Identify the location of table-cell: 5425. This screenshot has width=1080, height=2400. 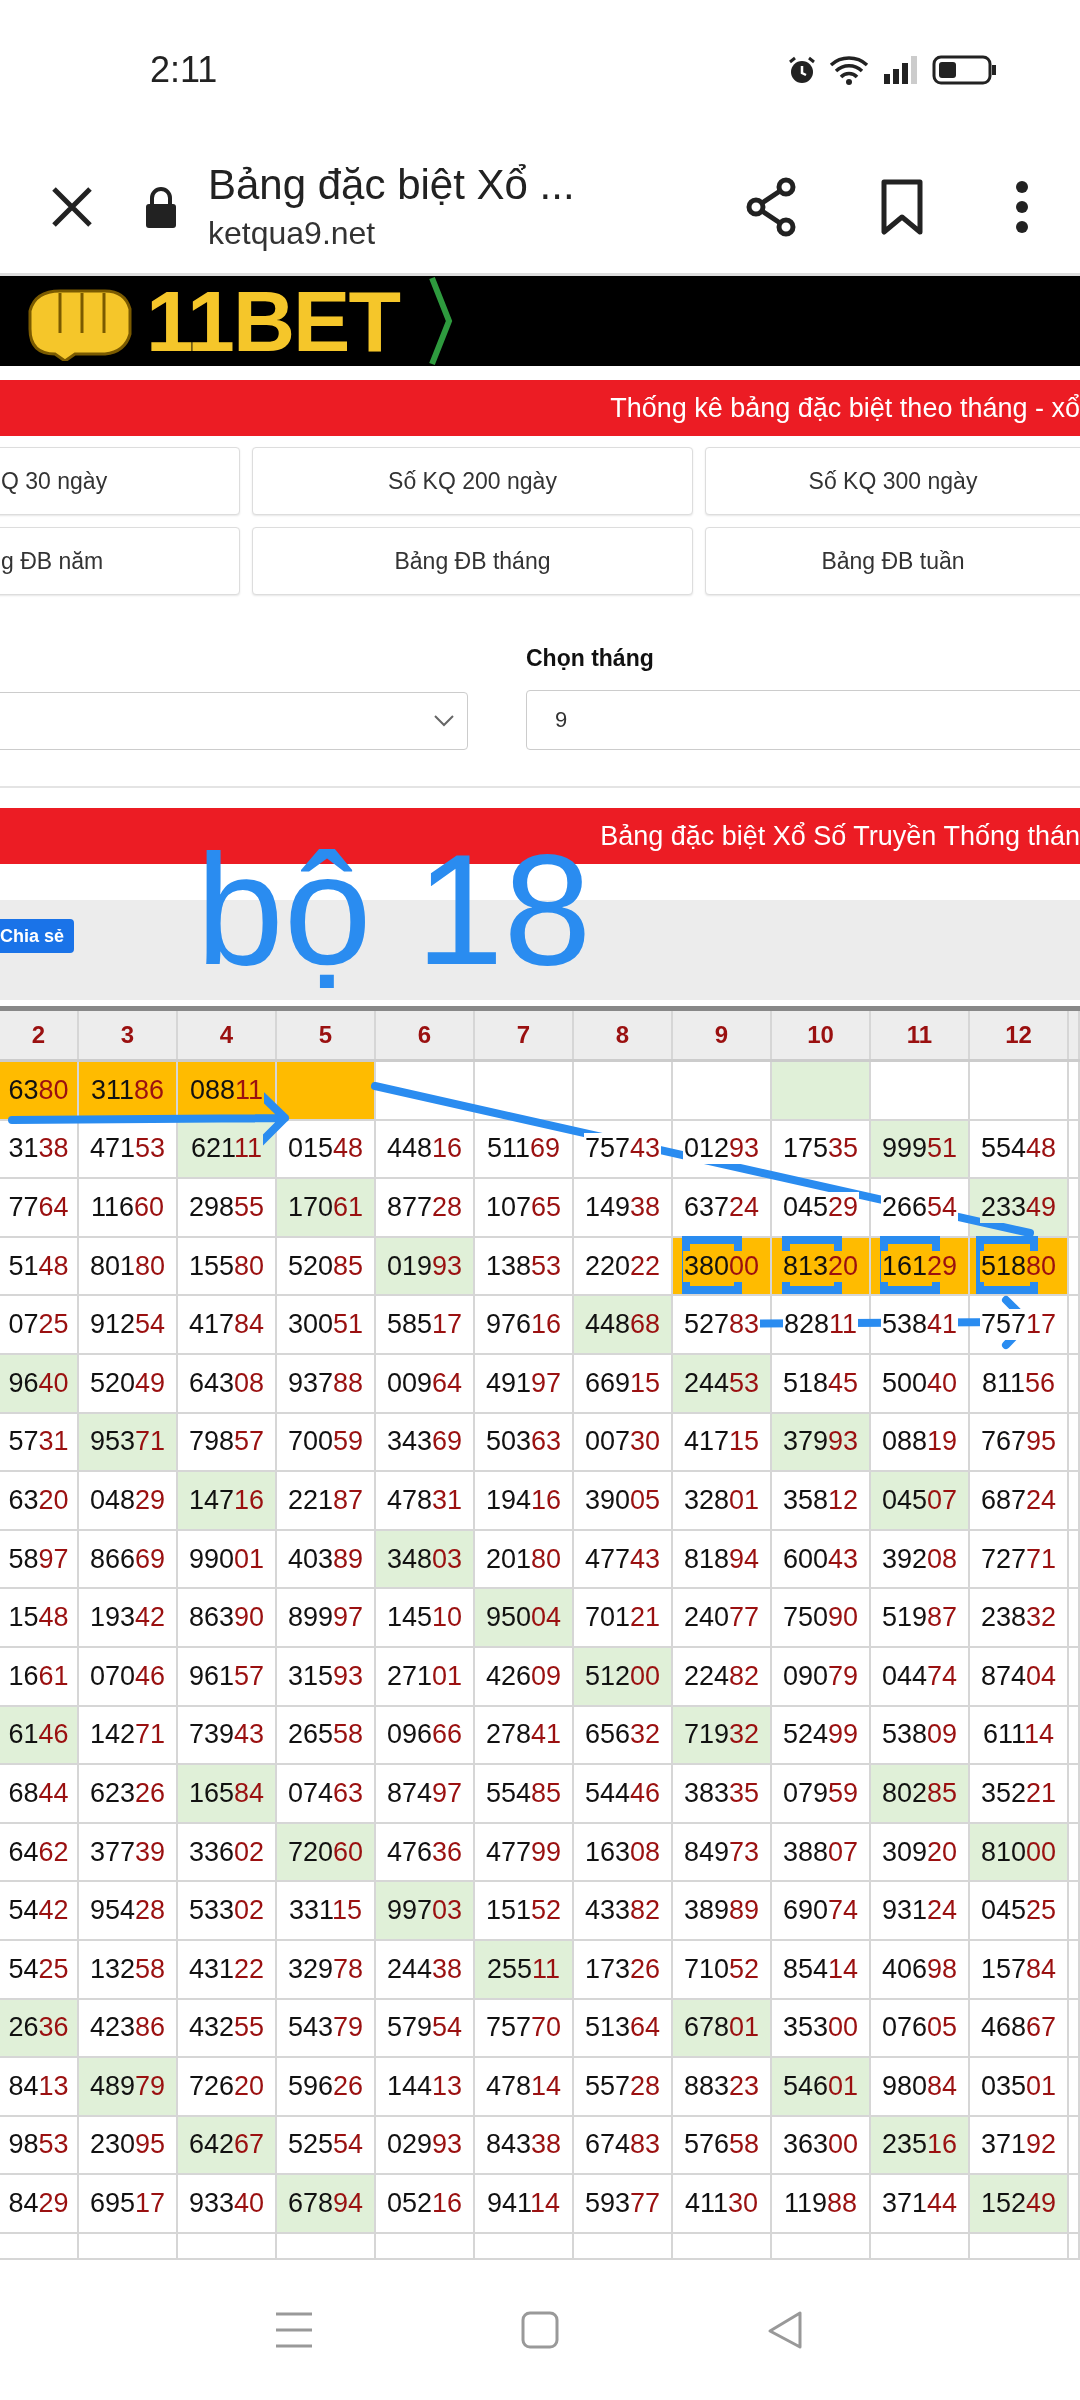
(39, 1970).